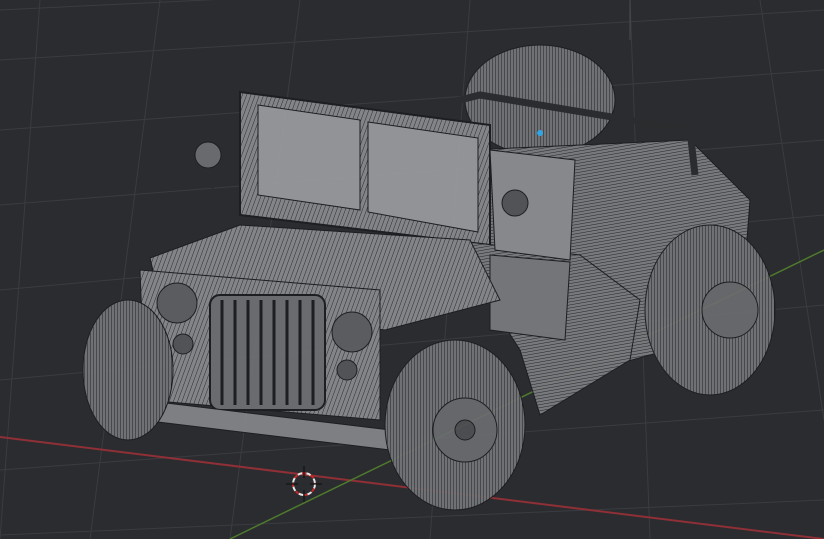 This screenshot has width=824, height=539. Describe the element at coordinates (177, 303) in the screenshot. I see `headlight-left` at that location.